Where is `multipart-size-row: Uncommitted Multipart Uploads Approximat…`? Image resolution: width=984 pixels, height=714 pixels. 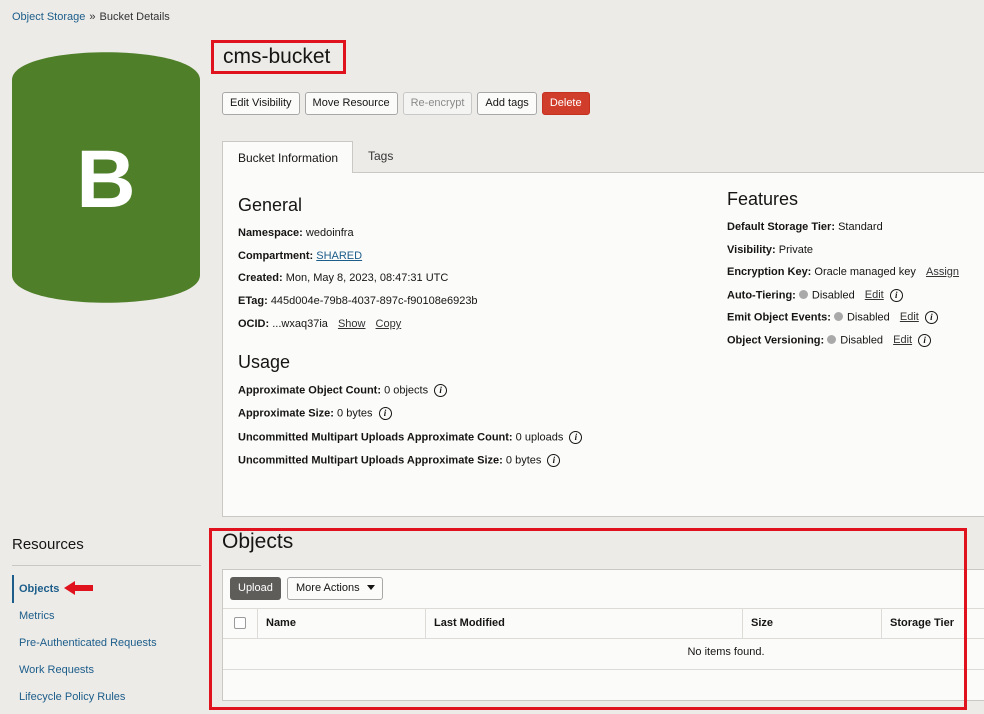
multipart-size-row: Uncommitted Multipart Uploads Approximat… is located at coordinates (399, 460).